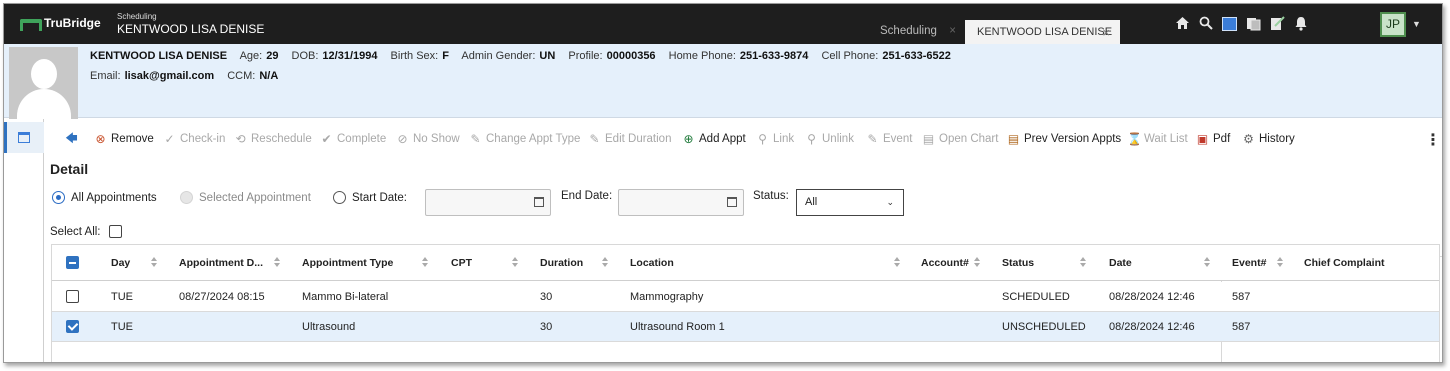 This screenshot has width=1450, height=371. Describe the element at coordinates (829, 139) in the screenshot. I see `unlink-button: ⚲ Unlink` at that location.